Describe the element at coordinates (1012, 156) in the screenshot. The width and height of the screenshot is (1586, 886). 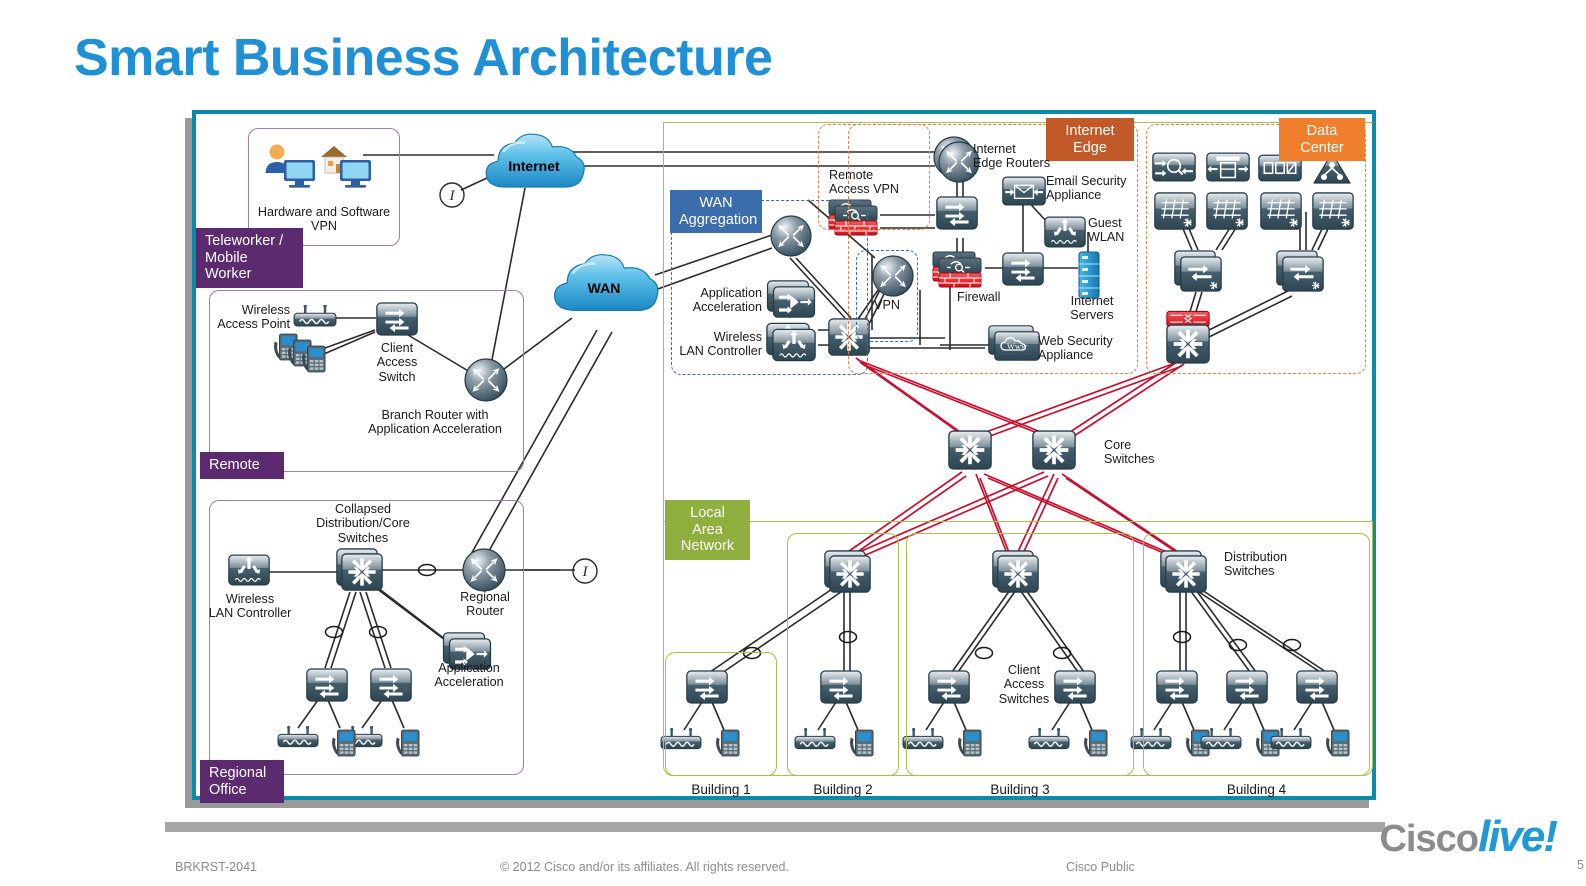
I see `label-internet-edge-routers: Internet Edge Routers` at that location.